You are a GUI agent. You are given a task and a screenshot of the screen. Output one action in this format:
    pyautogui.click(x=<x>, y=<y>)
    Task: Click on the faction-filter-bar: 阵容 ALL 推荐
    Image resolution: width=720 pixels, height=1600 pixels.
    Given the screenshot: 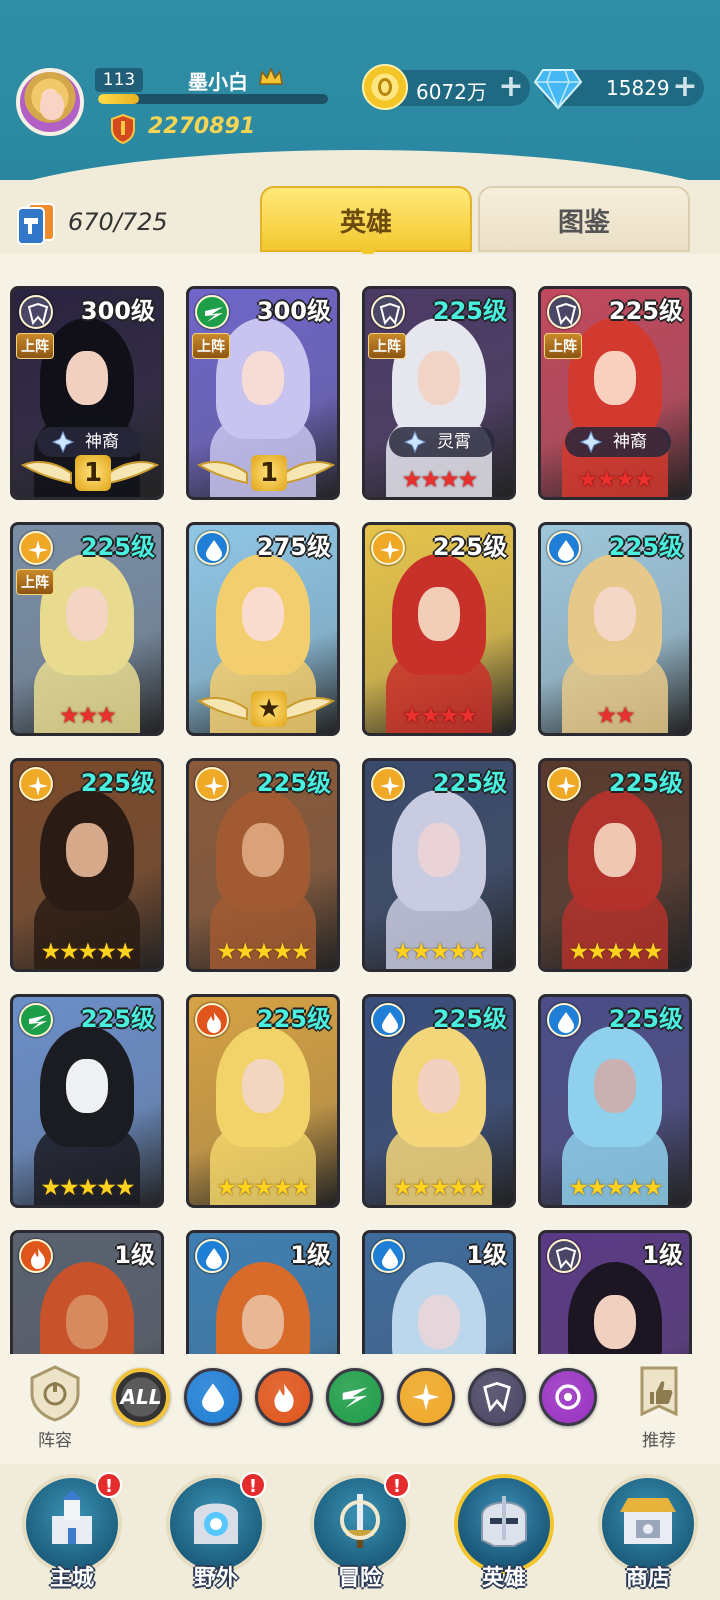 What is the action you would take?
    pyautogui.click(x=360, y=1409)
    